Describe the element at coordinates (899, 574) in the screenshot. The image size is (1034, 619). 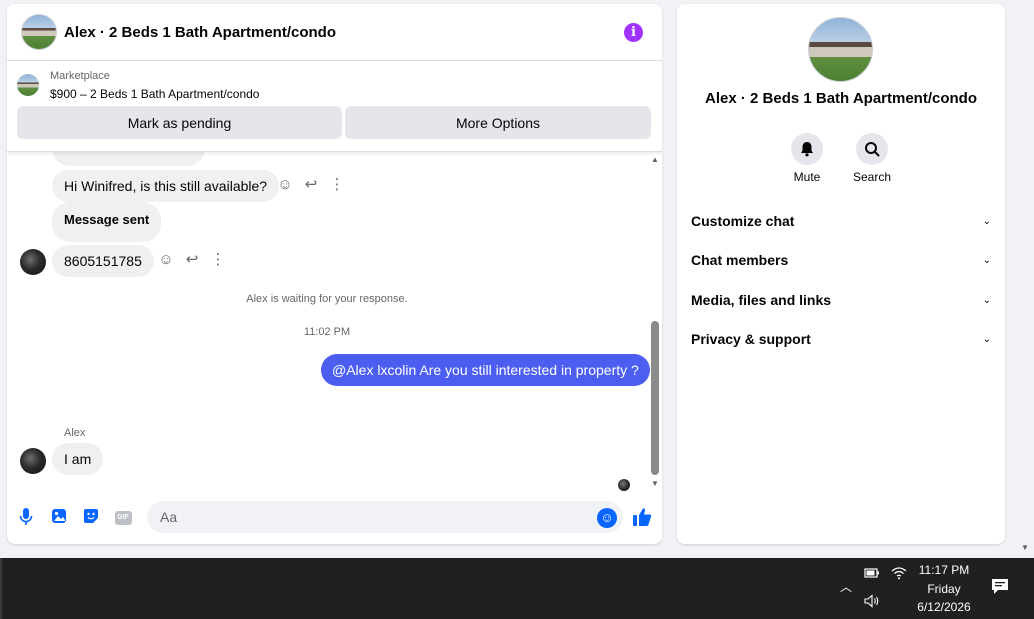
I see `wifi-icon` at that location.